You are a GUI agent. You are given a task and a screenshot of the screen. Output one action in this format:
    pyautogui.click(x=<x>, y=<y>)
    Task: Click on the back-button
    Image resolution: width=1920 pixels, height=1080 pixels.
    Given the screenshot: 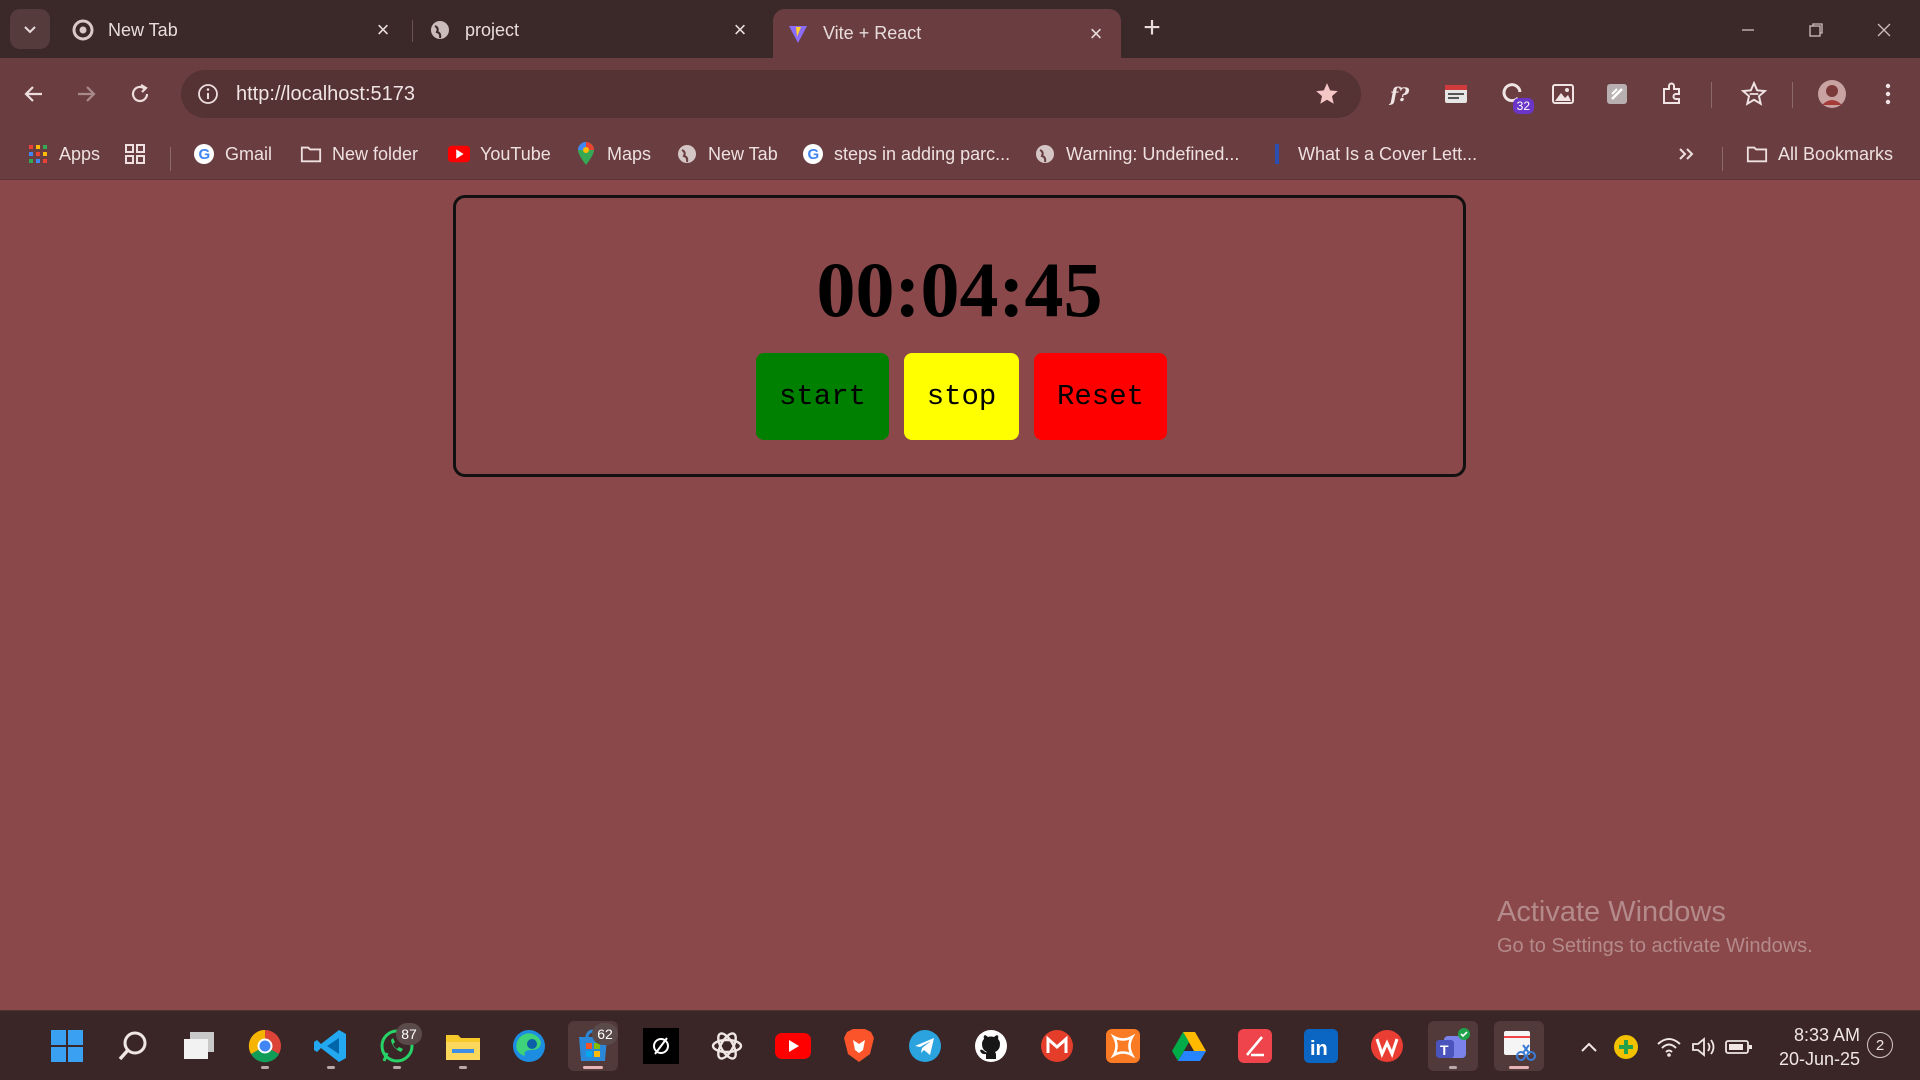 What is the action you would take?
    pyautogui.click(x=34, y=94)
    